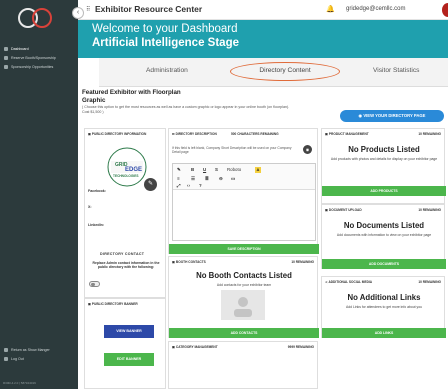 This screenshot has width=448, height=389. What do you see at coordinates (39, 358) in the screenshot?
I see `sidebar-item-logout: Log Out` at bounding box center [39, 358].